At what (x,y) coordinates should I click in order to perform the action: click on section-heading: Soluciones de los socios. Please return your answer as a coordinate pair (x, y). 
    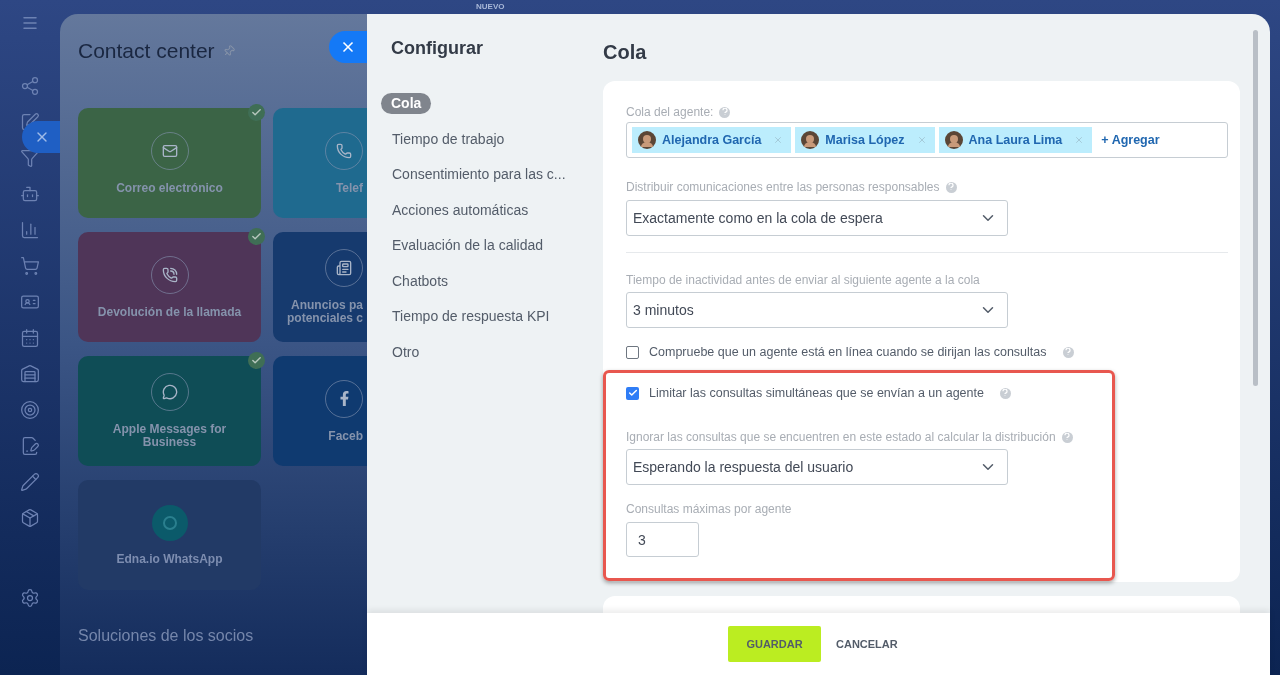
    Looking at the image, I should click on (166, 635).